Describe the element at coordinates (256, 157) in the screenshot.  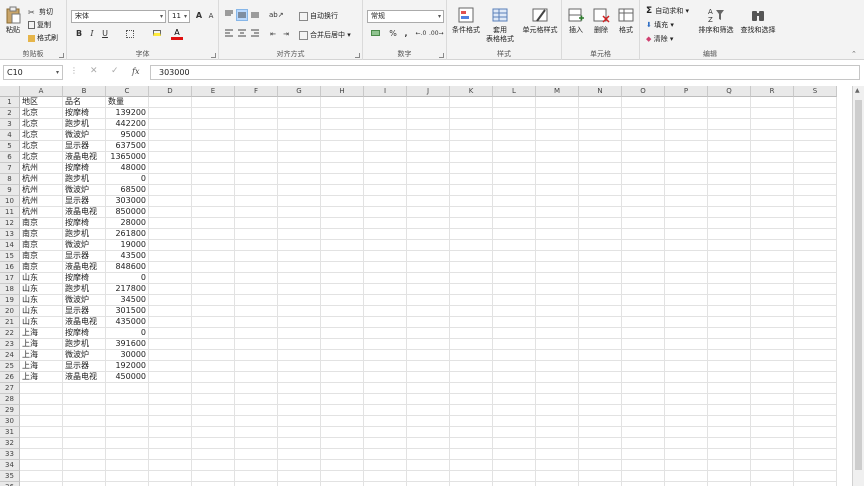
I see `cell-f6` at that location.